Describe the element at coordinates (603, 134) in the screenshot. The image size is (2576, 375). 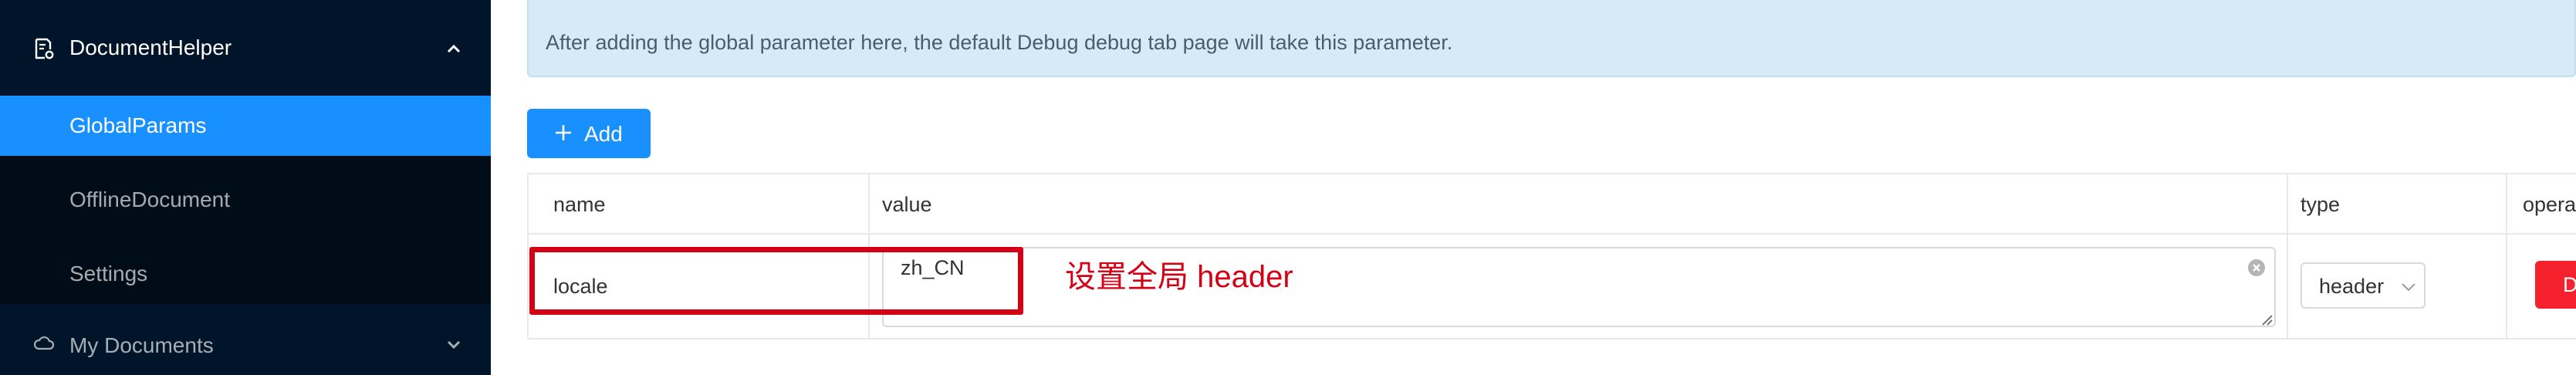
I see `add-button-label: Add` at that location.